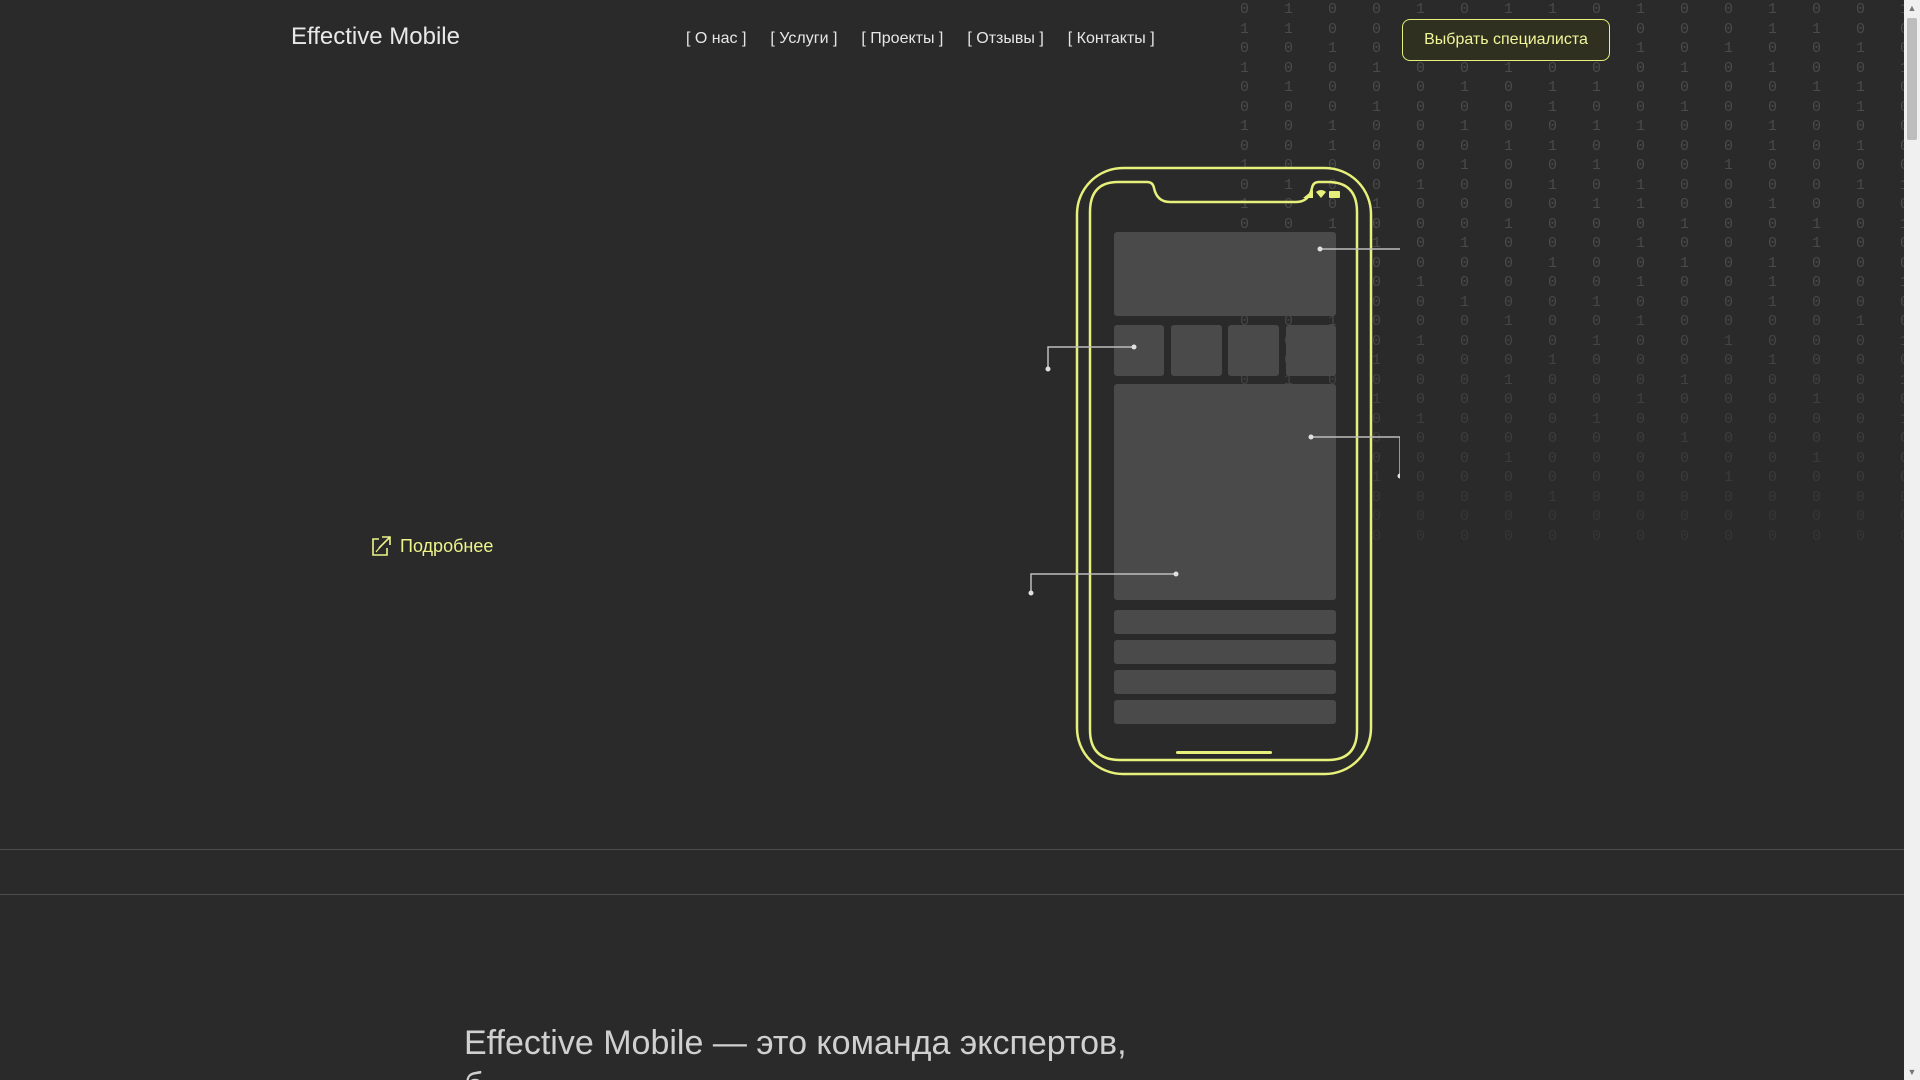 This screenshot has height=1080, width=1920. Describe the element at coordinates (1912, 8) in the screenshot. I see `scroll-up-arrow-icon: ▲` at that location.